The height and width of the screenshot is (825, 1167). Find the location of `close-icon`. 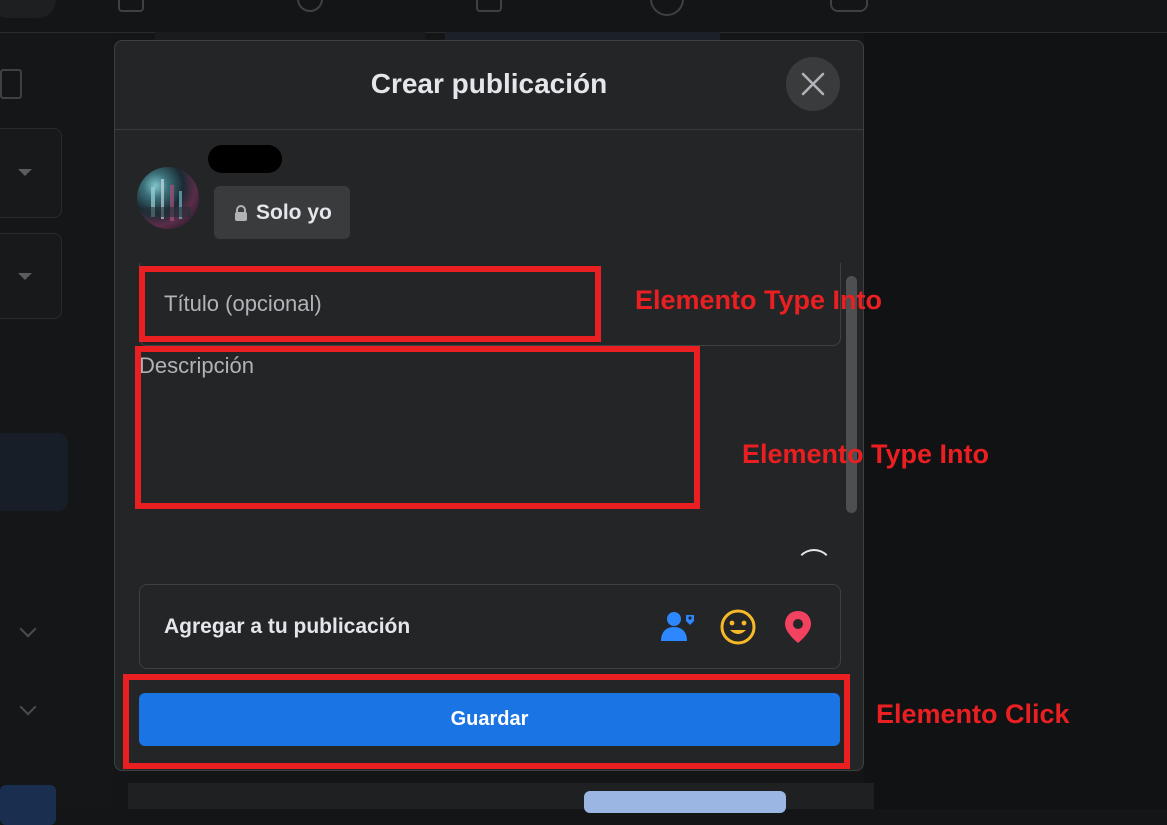

close-icon is located at coordinates (813, 84).